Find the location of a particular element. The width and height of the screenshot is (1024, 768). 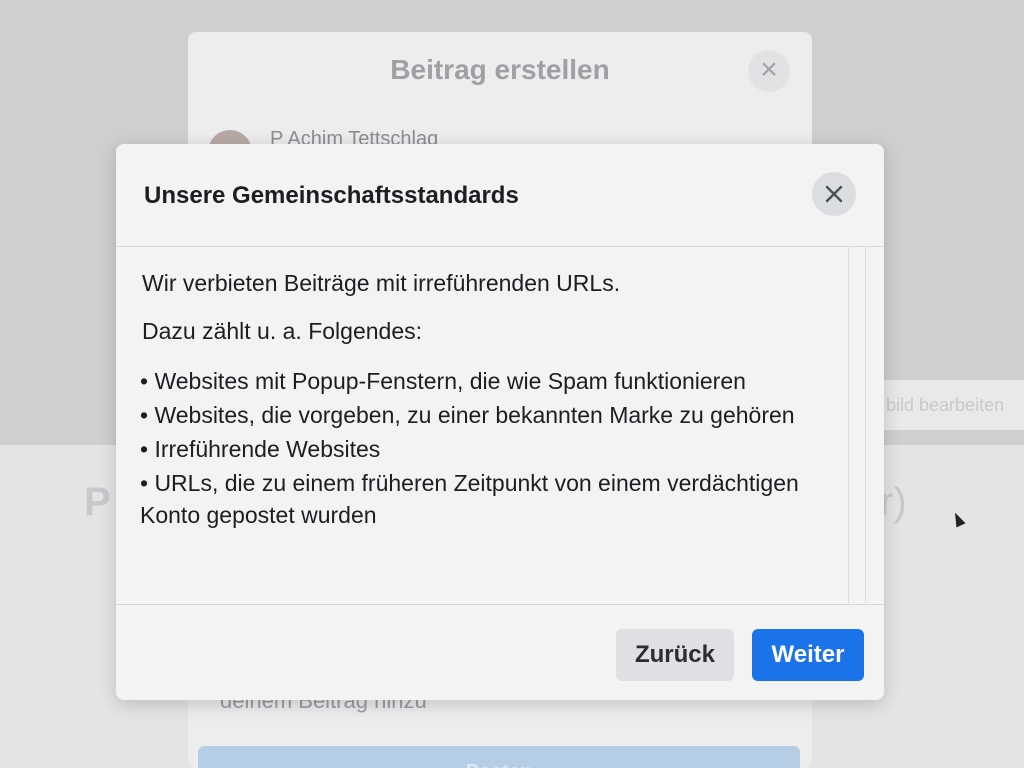

create-post-title: Beitrag erstellen is located at coordinates (500, 69).